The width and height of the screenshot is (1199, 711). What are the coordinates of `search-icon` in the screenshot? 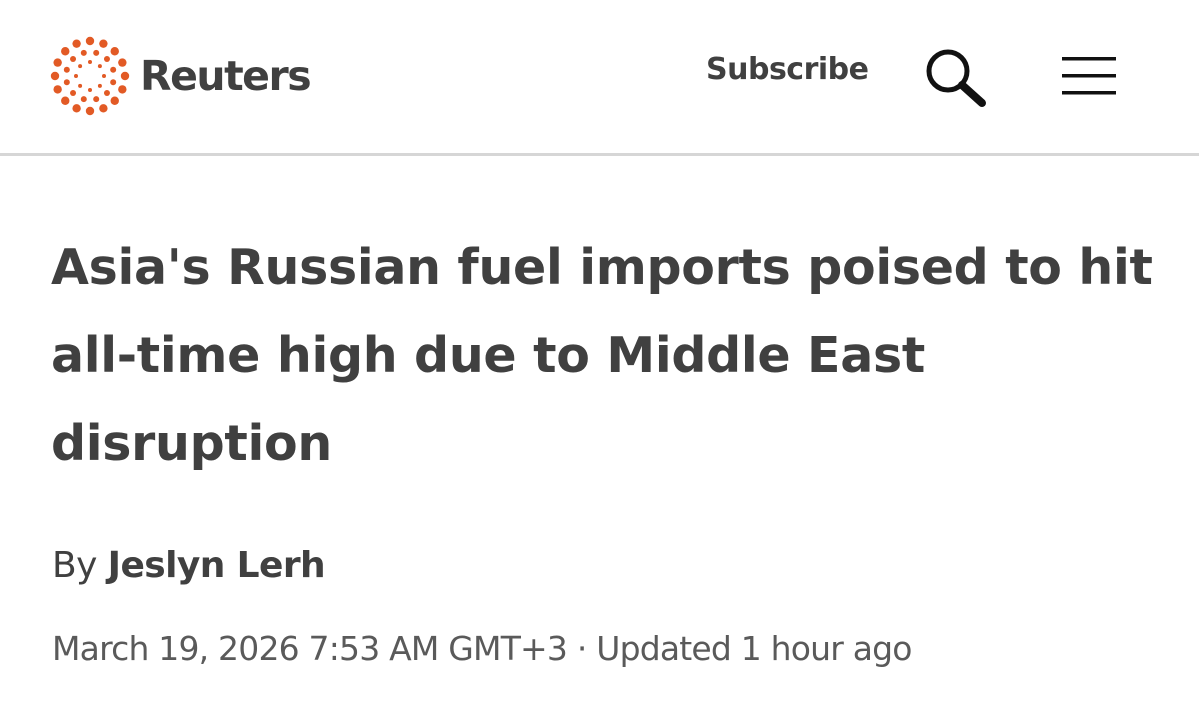 It's located at (956, 78).